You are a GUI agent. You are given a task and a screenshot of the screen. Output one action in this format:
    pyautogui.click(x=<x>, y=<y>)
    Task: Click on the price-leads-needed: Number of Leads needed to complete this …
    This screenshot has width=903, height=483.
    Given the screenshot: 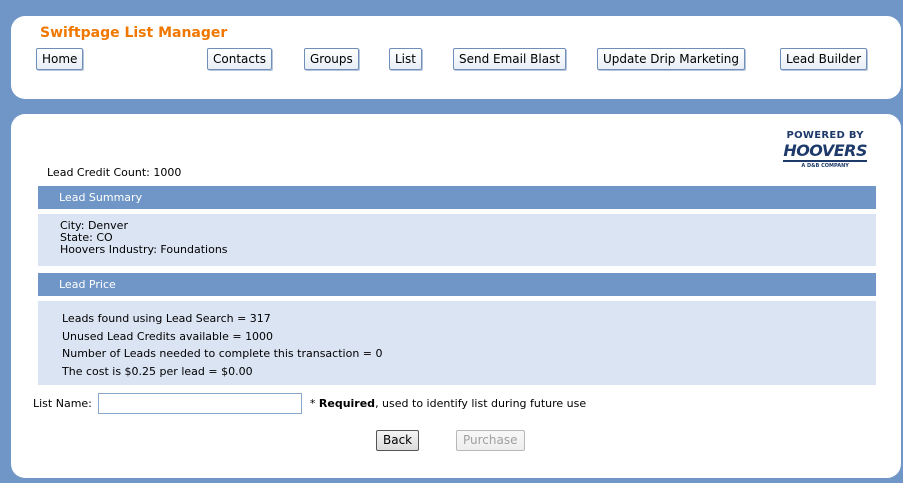 What is the action you would take?
    pyautogui.click(x=222, y=353)
    